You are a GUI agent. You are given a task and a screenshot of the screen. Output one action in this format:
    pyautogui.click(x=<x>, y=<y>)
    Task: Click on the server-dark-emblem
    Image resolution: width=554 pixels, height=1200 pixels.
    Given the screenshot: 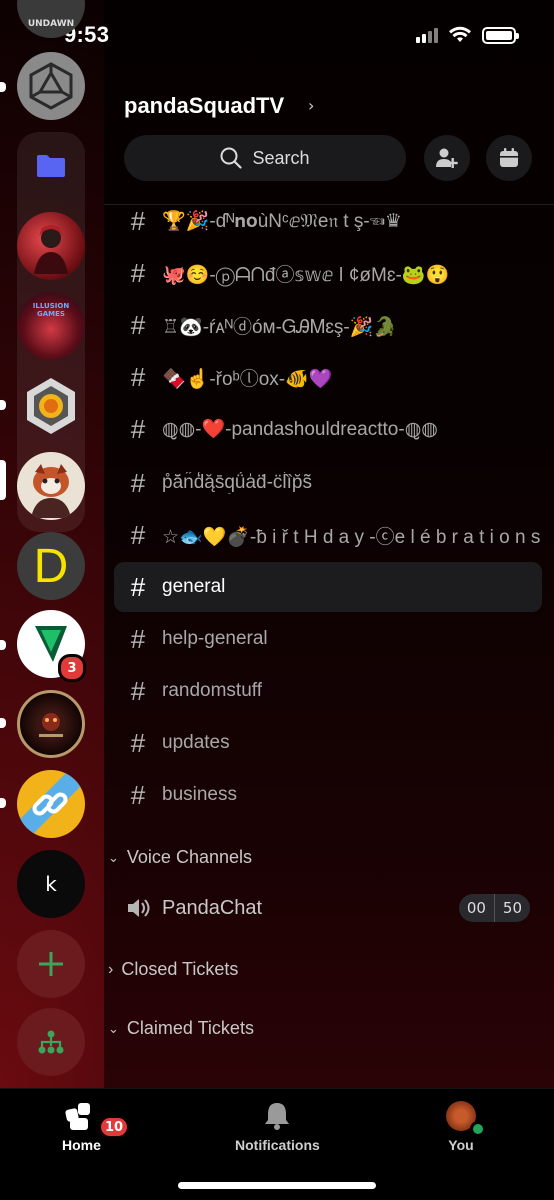 What is the action you would take?
    pyautogui.click(x=51, y=724)
    